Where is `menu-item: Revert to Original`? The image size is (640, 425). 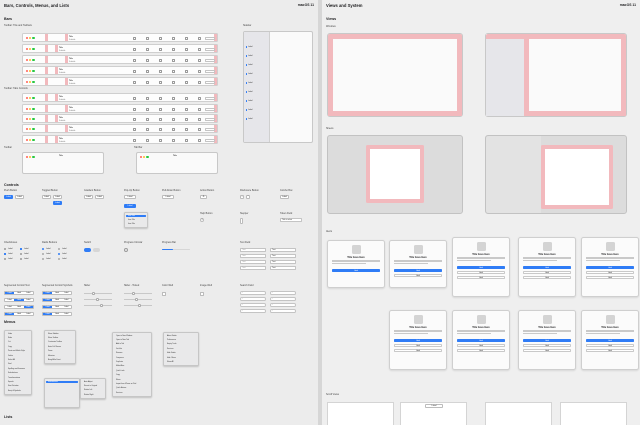
menu-item: Revert to Original is located at coordinates (90, 386).